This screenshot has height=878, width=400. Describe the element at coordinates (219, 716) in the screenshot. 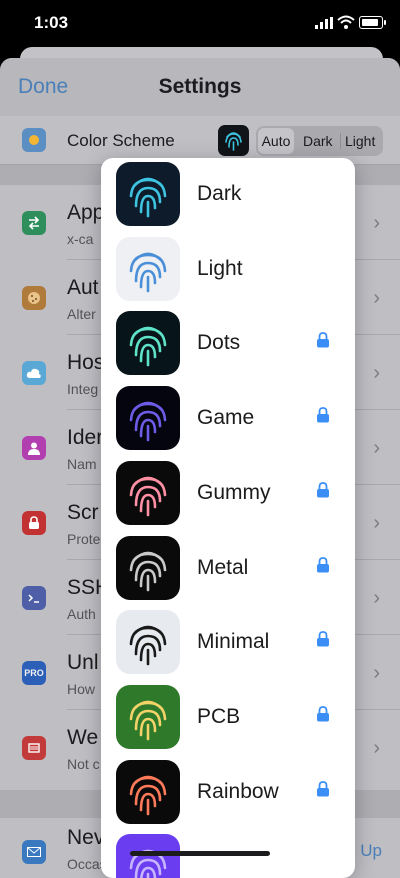

I see `theme-option-label: PCB` at that location.